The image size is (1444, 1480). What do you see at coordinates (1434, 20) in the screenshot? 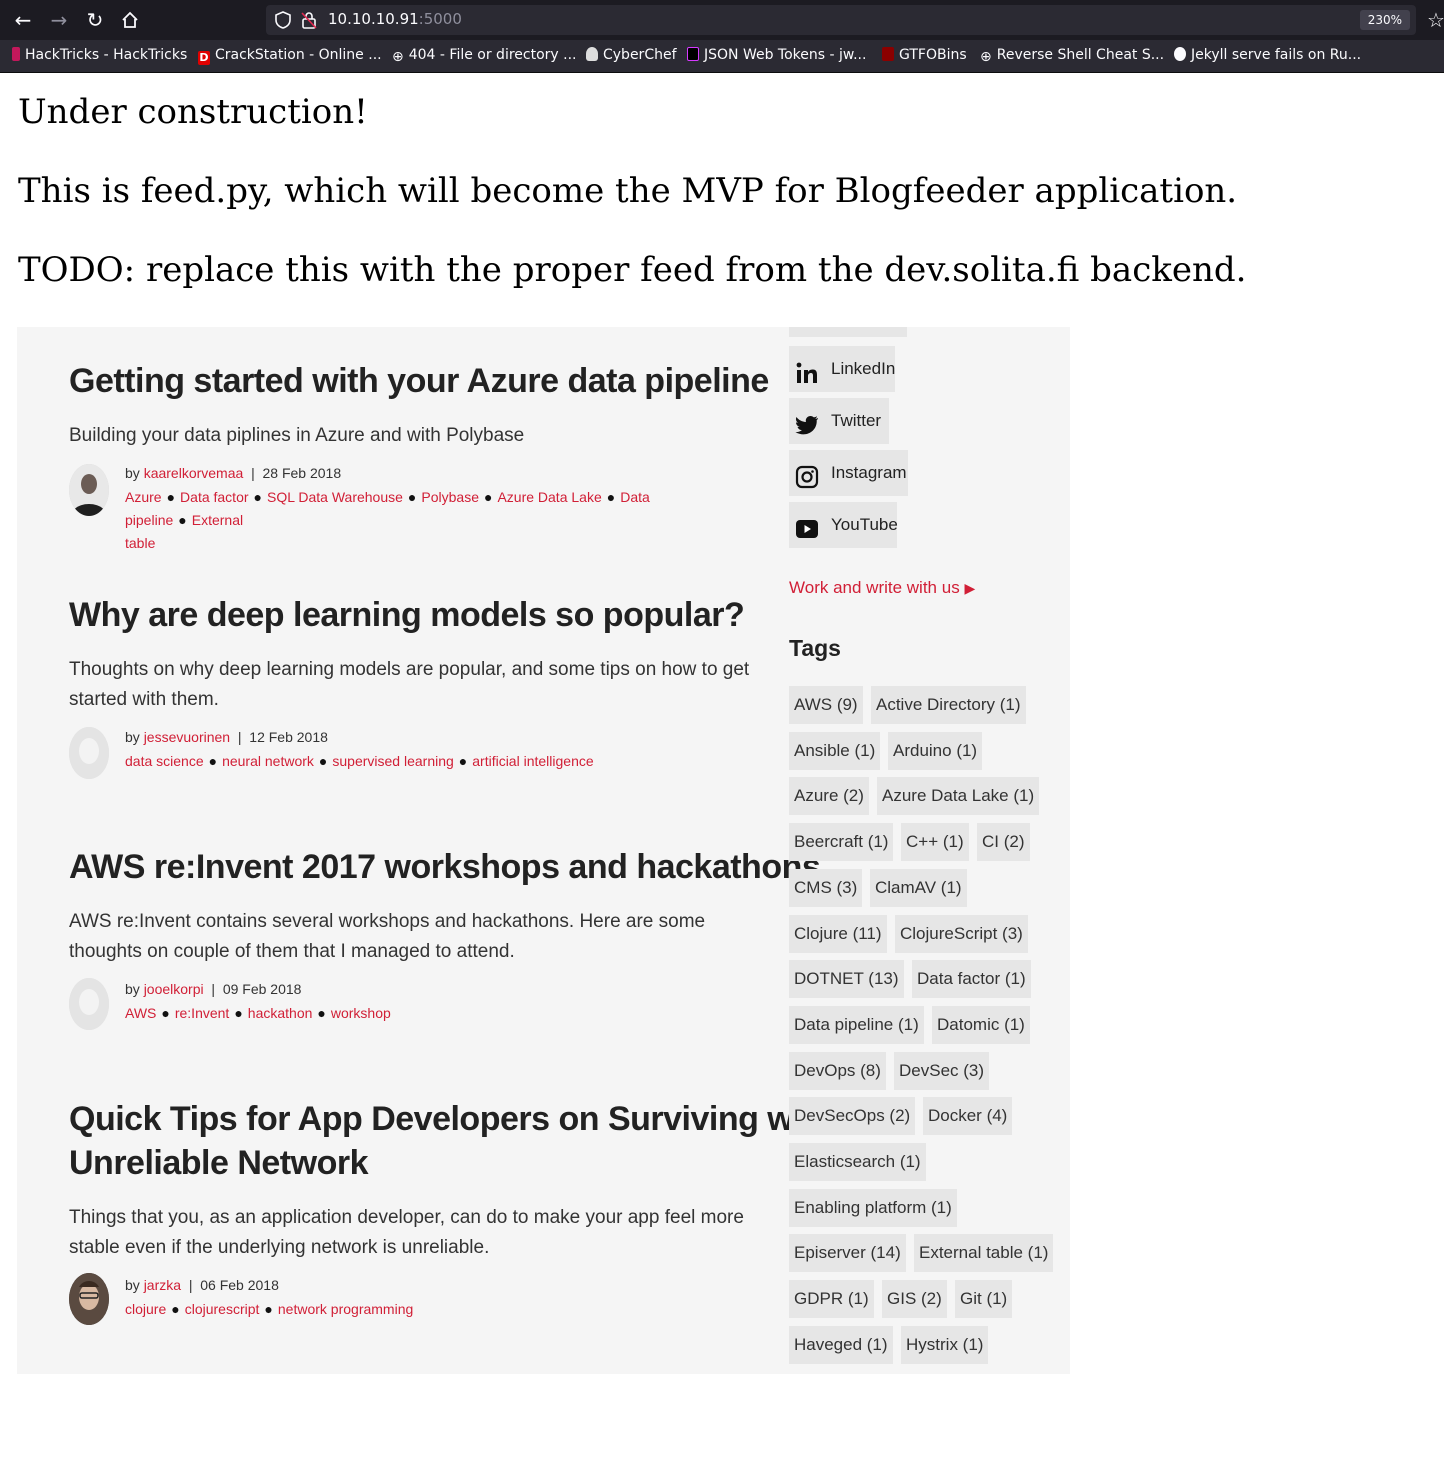
I see `bookmark-star-icon: ☆` at bounding box center [1434, 20].